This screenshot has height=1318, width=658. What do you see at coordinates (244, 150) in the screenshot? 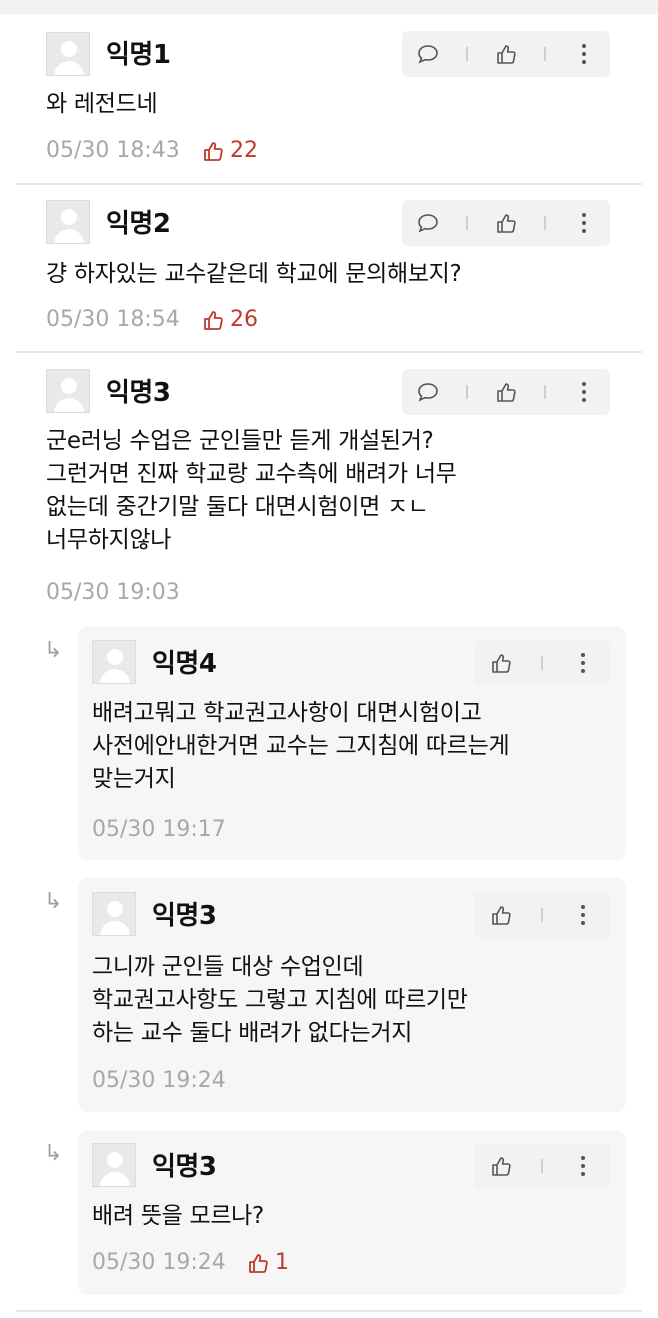
I see `like-count-value: 22` at bounding box center [244, 150].